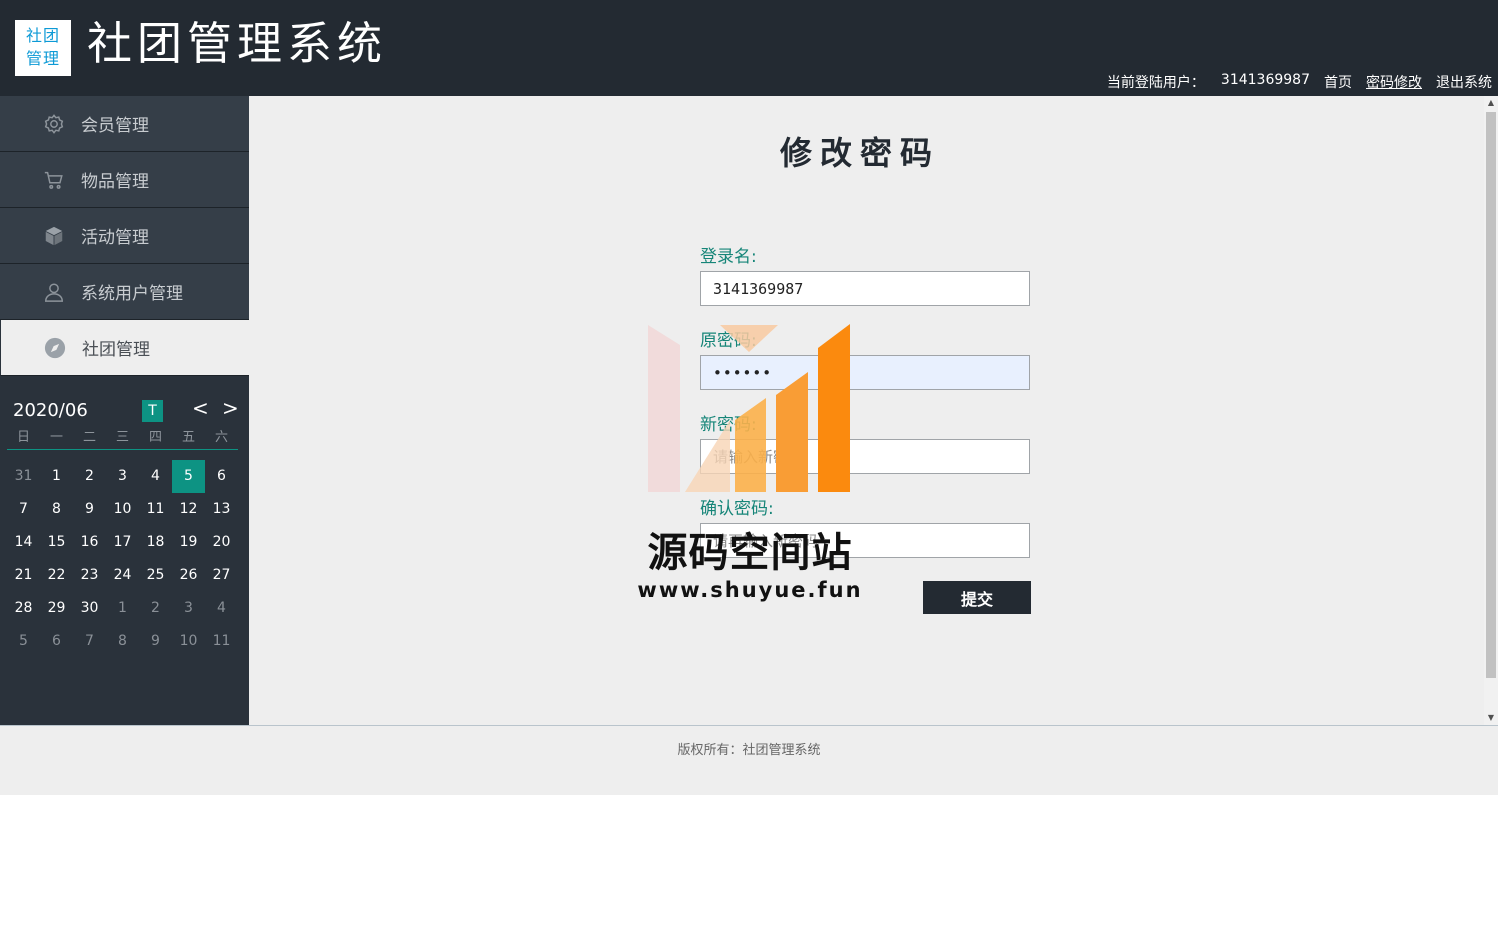  I want to click on current-username: 3141369987, so click(1265, 80).